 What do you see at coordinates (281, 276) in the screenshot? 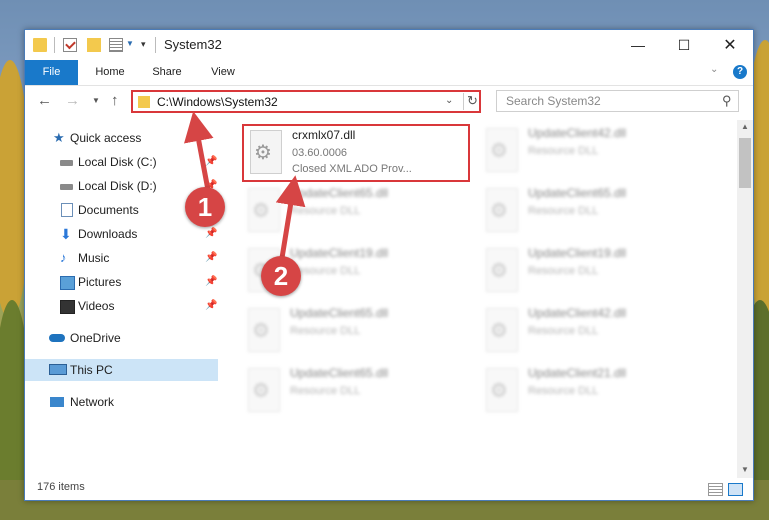
I see `step-2-badge: 2` at bounding box center [281, 276].